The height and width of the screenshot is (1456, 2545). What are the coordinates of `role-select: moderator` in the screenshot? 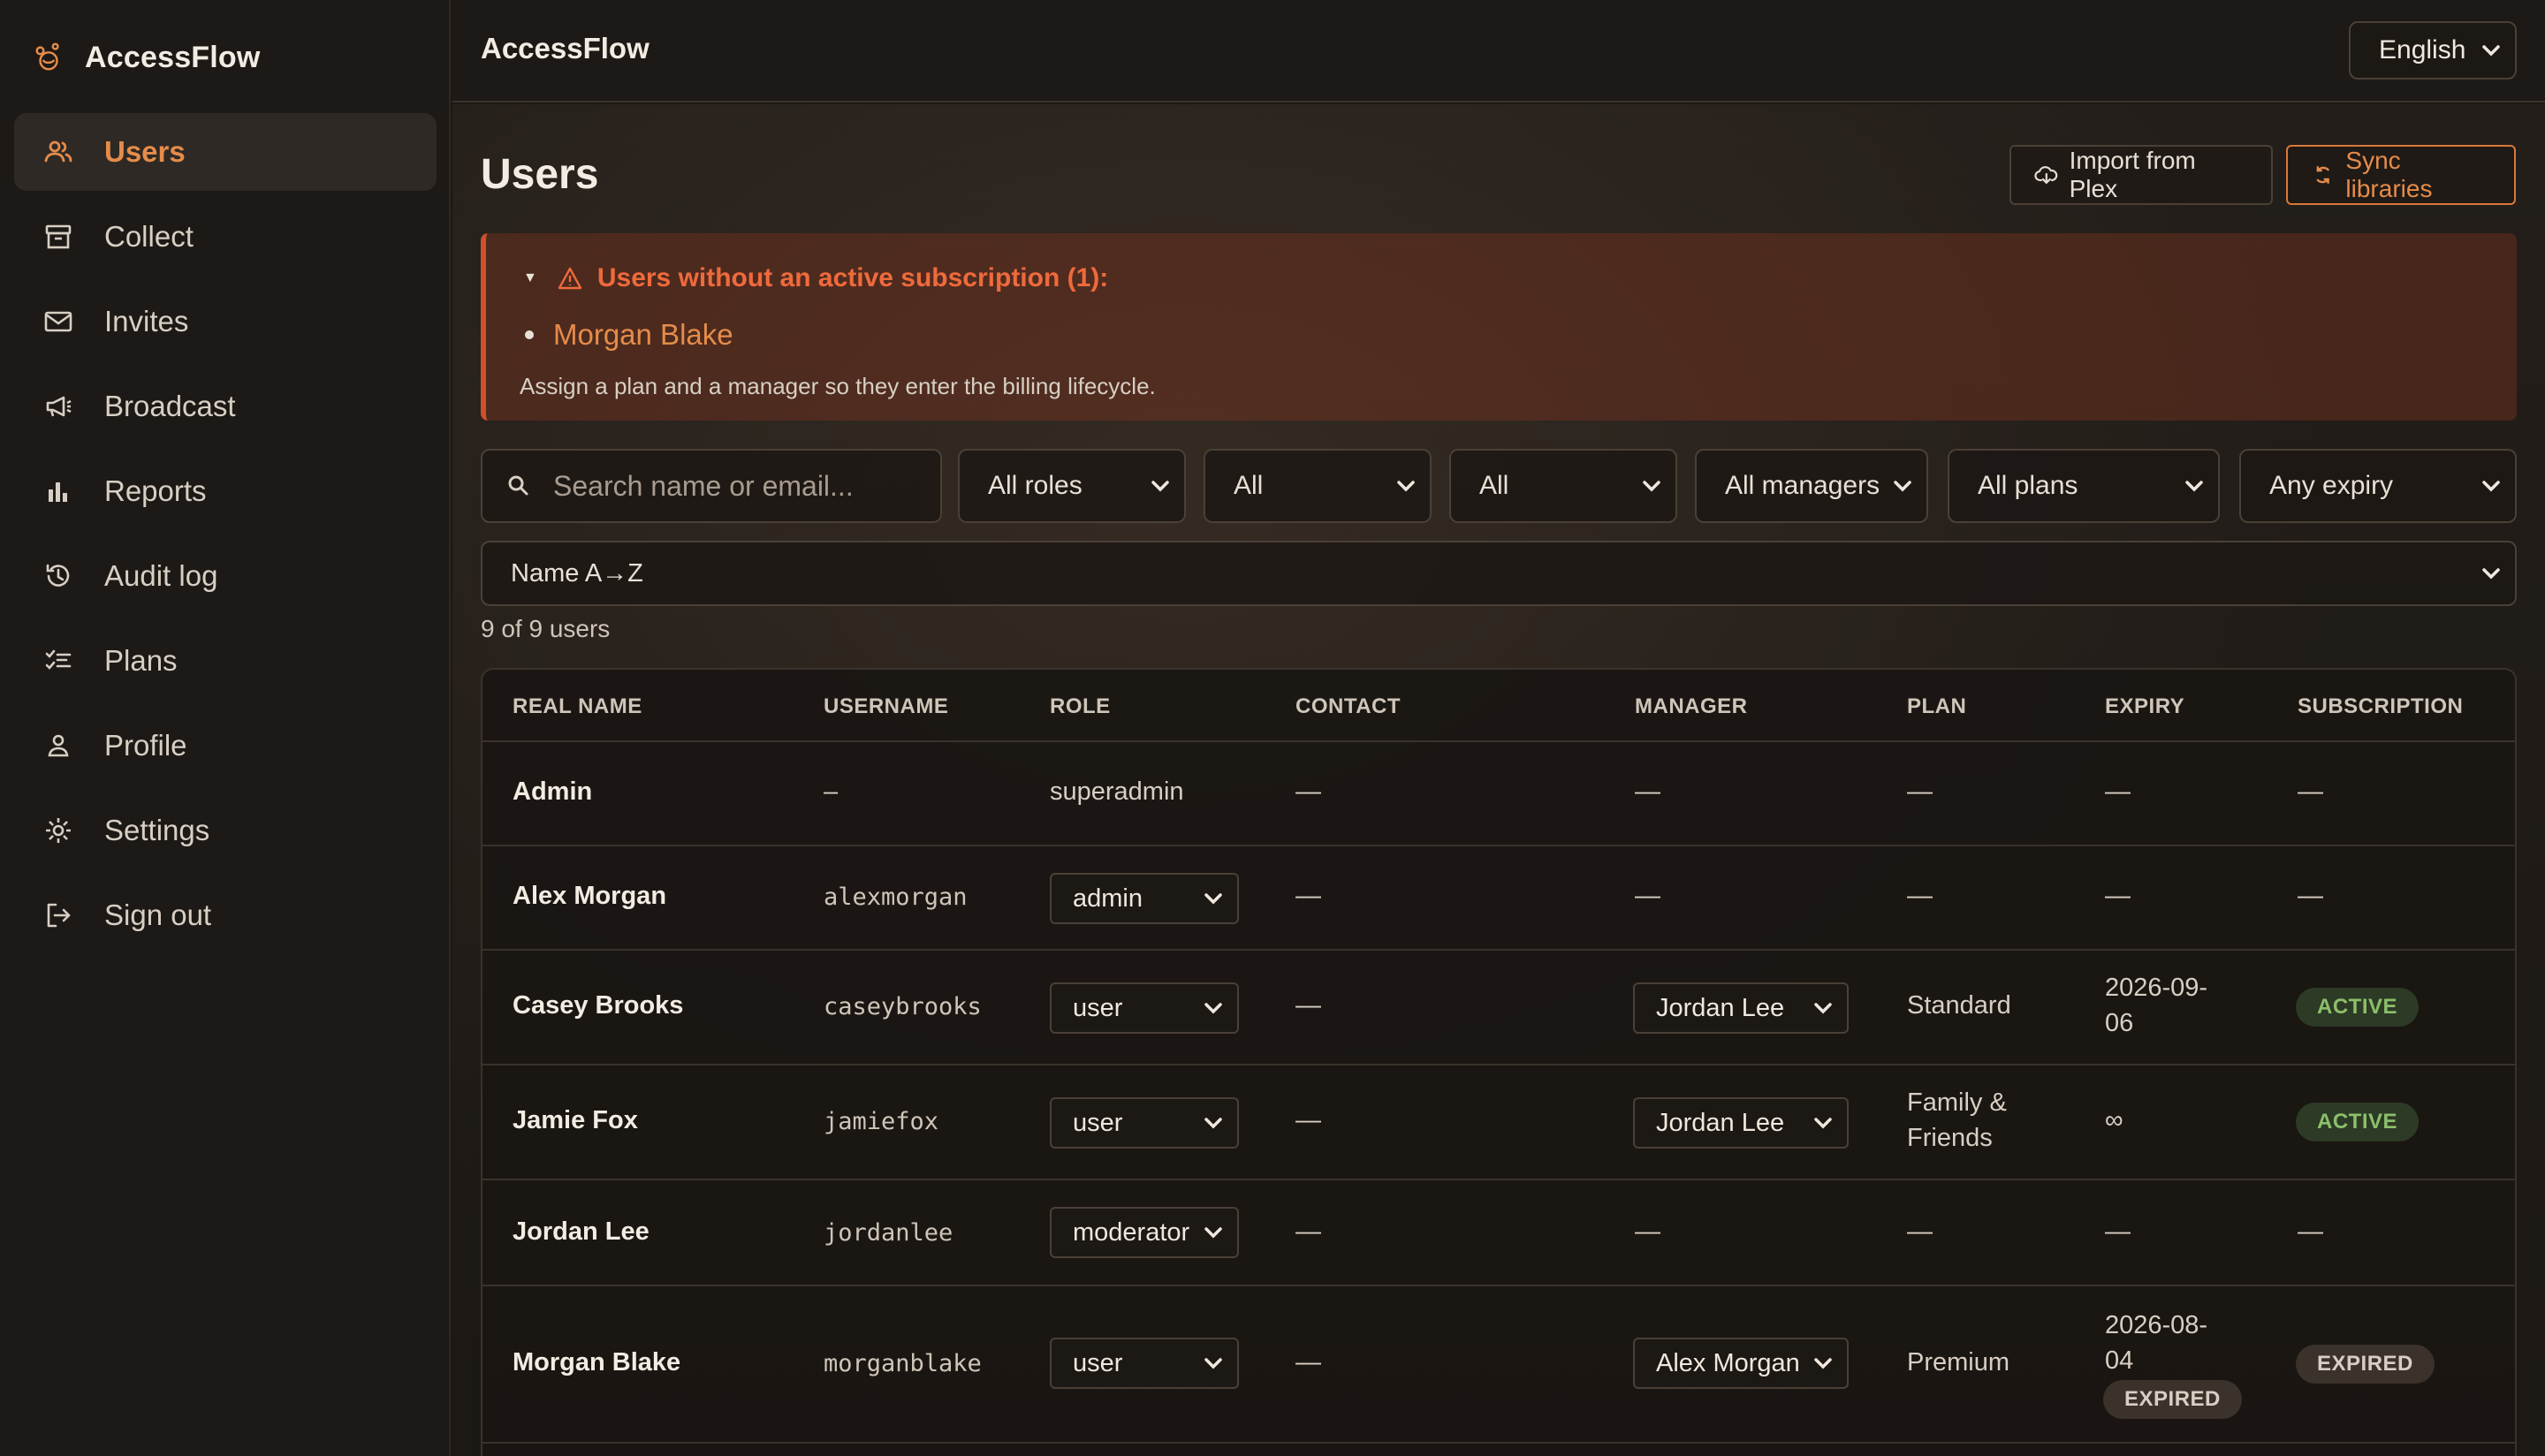 It's located at (1144, 1233).